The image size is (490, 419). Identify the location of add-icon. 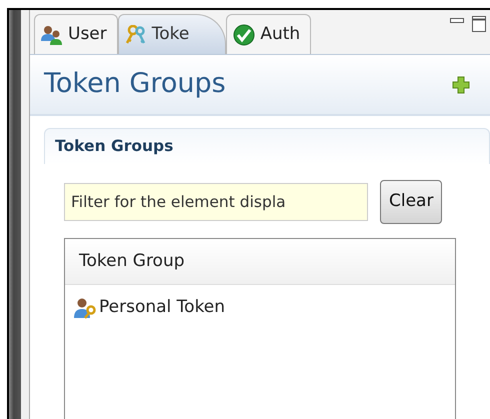
(461, 85).